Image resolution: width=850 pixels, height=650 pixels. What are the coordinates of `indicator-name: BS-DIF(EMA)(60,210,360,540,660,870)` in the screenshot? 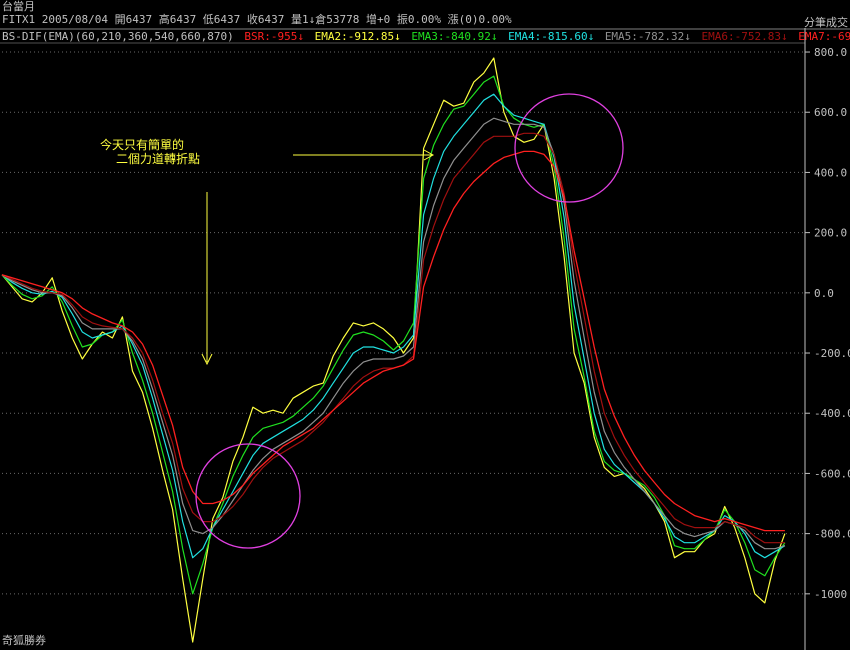 It's located at (118, 36).